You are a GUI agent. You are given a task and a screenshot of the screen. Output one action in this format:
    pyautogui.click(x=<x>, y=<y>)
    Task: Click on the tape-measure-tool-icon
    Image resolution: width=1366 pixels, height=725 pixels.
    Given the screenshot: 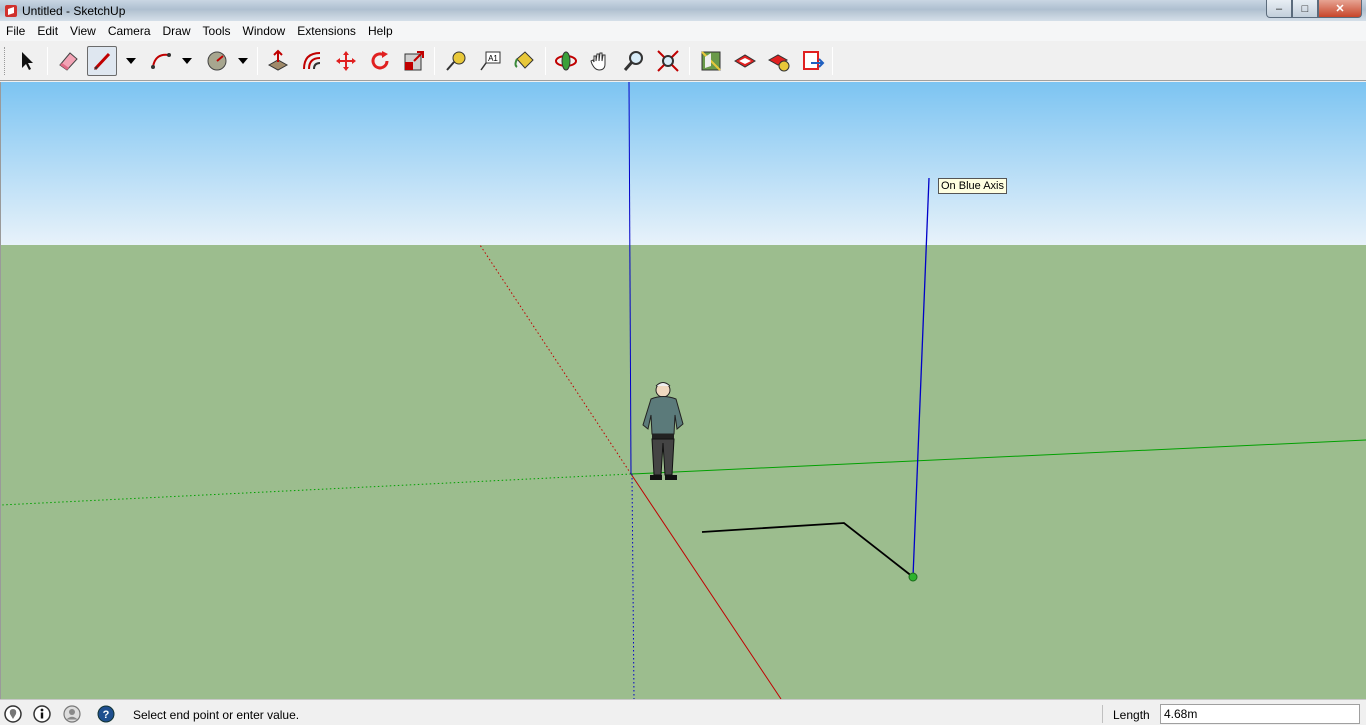 What is the action you would take?
    pyautogui.click(x=456, y=61)
    